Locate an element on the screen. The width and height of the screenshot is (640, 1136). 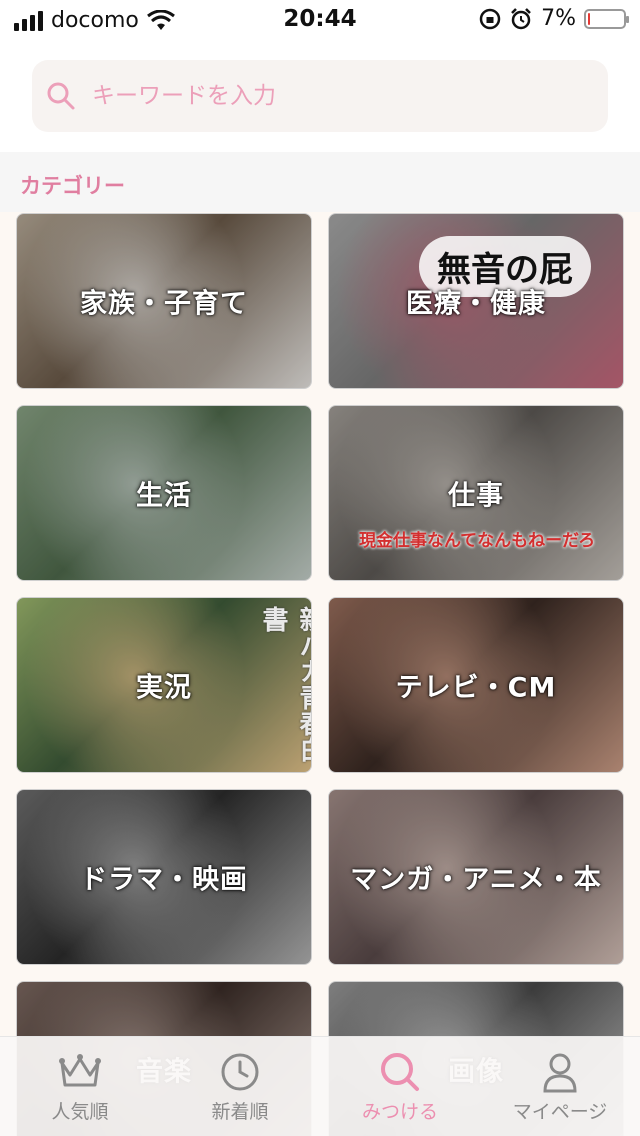
nav-label-popular: 人気順 is located at coordinates (80, 1112).